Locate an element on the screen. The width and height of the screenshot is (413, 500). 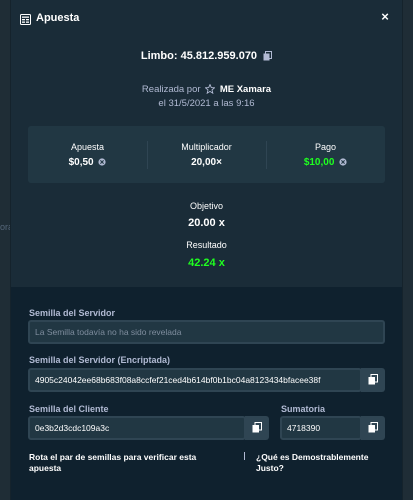
receipt-icon is located at coordinates (25, 19).